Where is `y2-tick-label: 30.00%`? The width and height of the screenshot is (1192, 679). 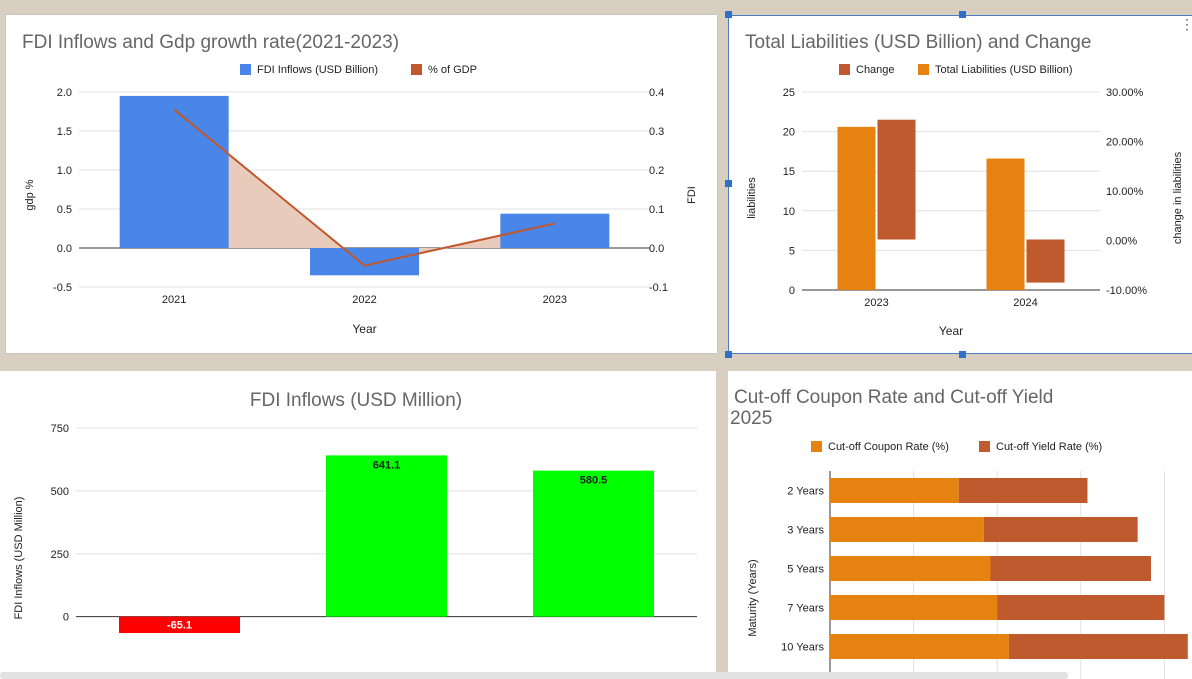
y2-tick-label: 30.00% is located at coordinates (1125, 93).